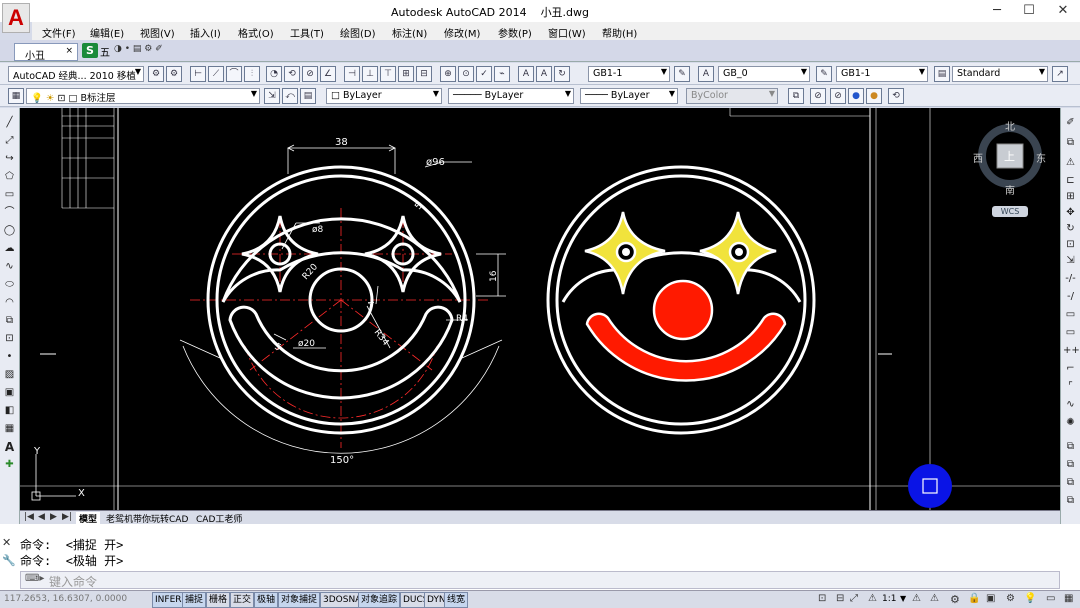  Describe the element at coordinates (903, 598) in the screenshot. I see `chevron-down-icon: ▼` at that location.